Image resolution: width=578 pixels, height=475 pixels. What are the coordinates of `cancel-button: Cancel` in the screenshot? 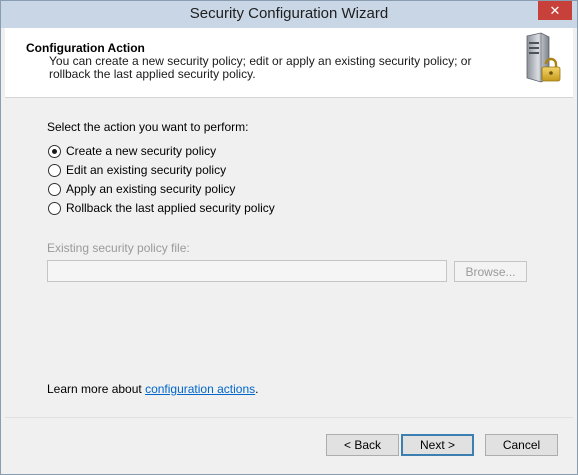 It's located at (521, 445).